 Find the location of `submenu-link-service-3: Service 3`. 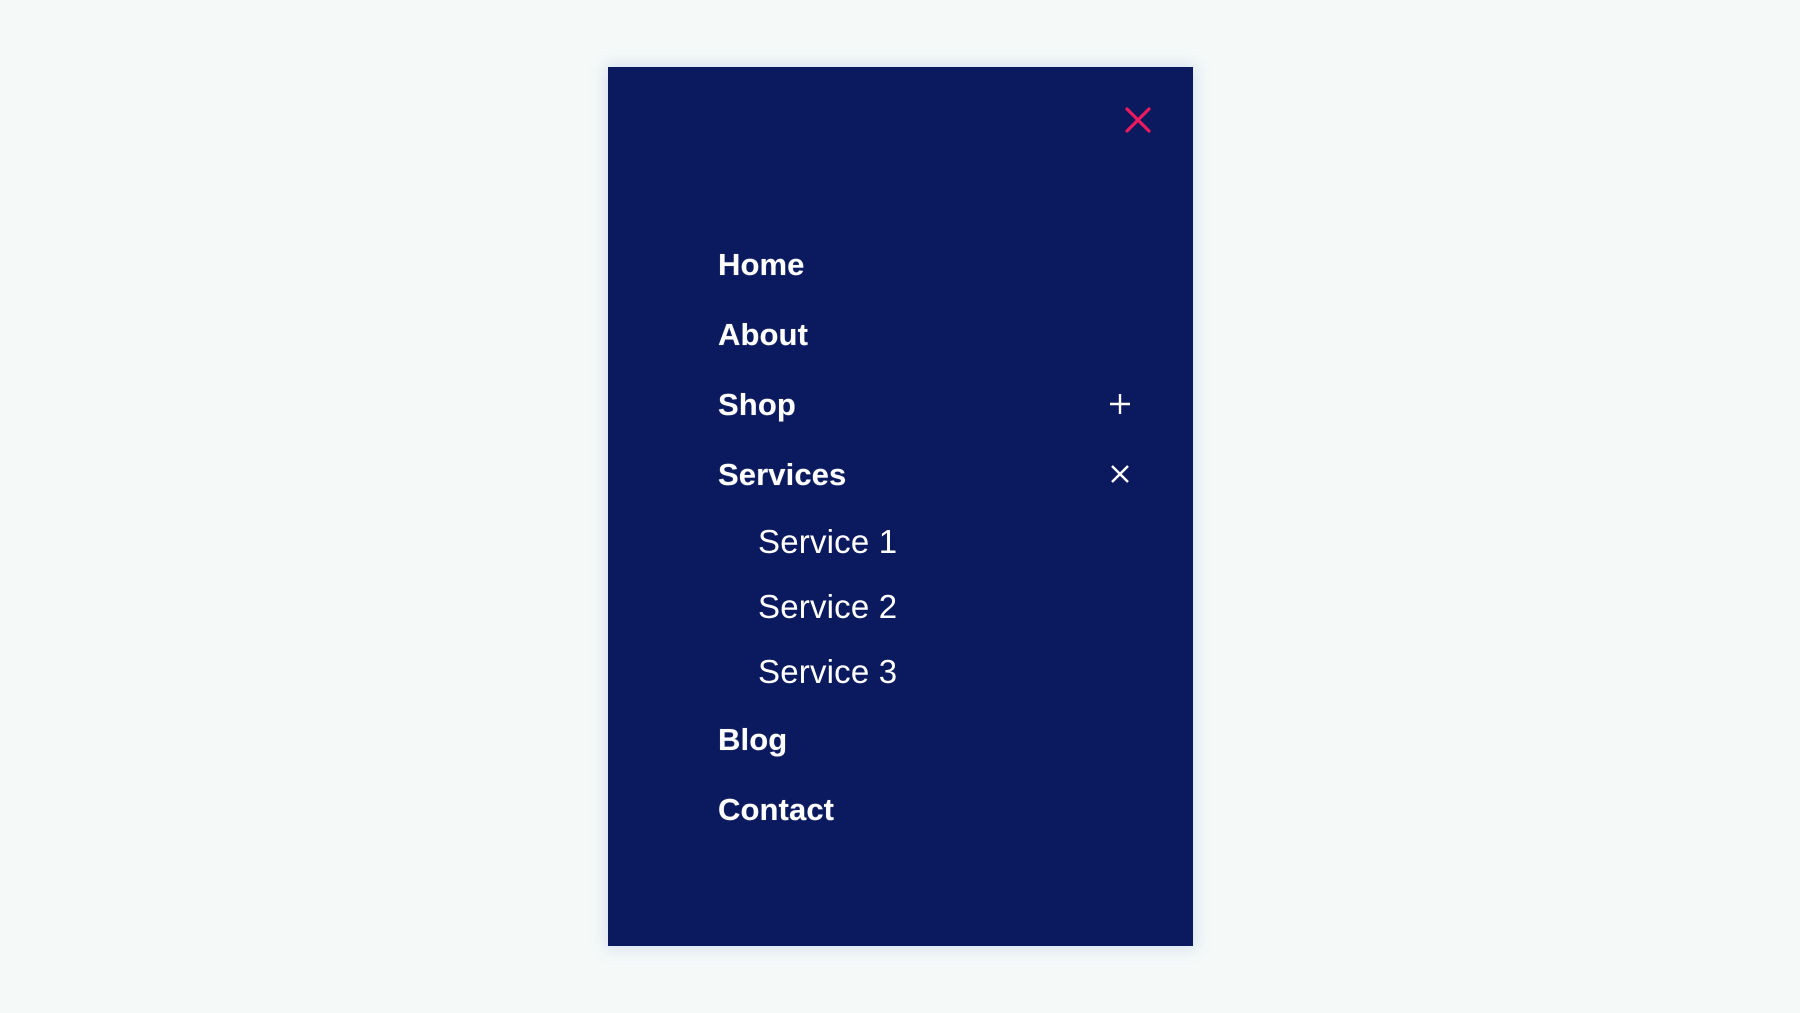

submenu-link-service-3: Service 3 is located at coordinates (900, 671).